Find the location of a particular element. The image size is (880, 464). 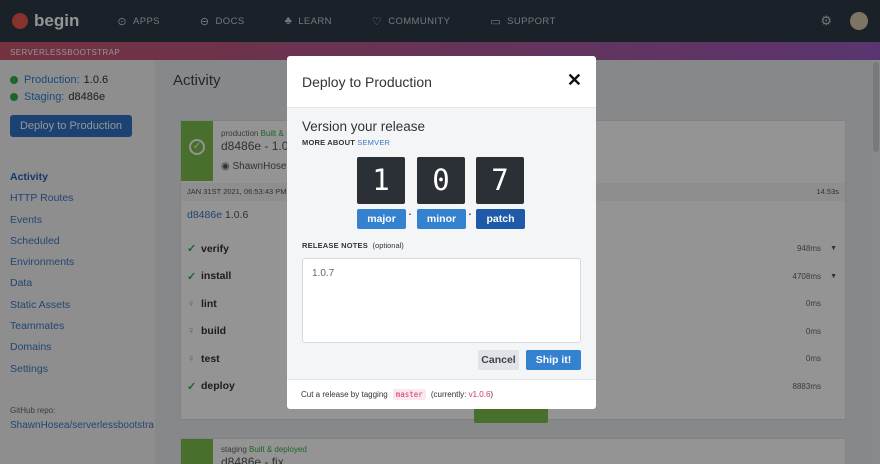

more-about-semver: MORE ABOUT SEMVER is located at coordinates (346, 142).